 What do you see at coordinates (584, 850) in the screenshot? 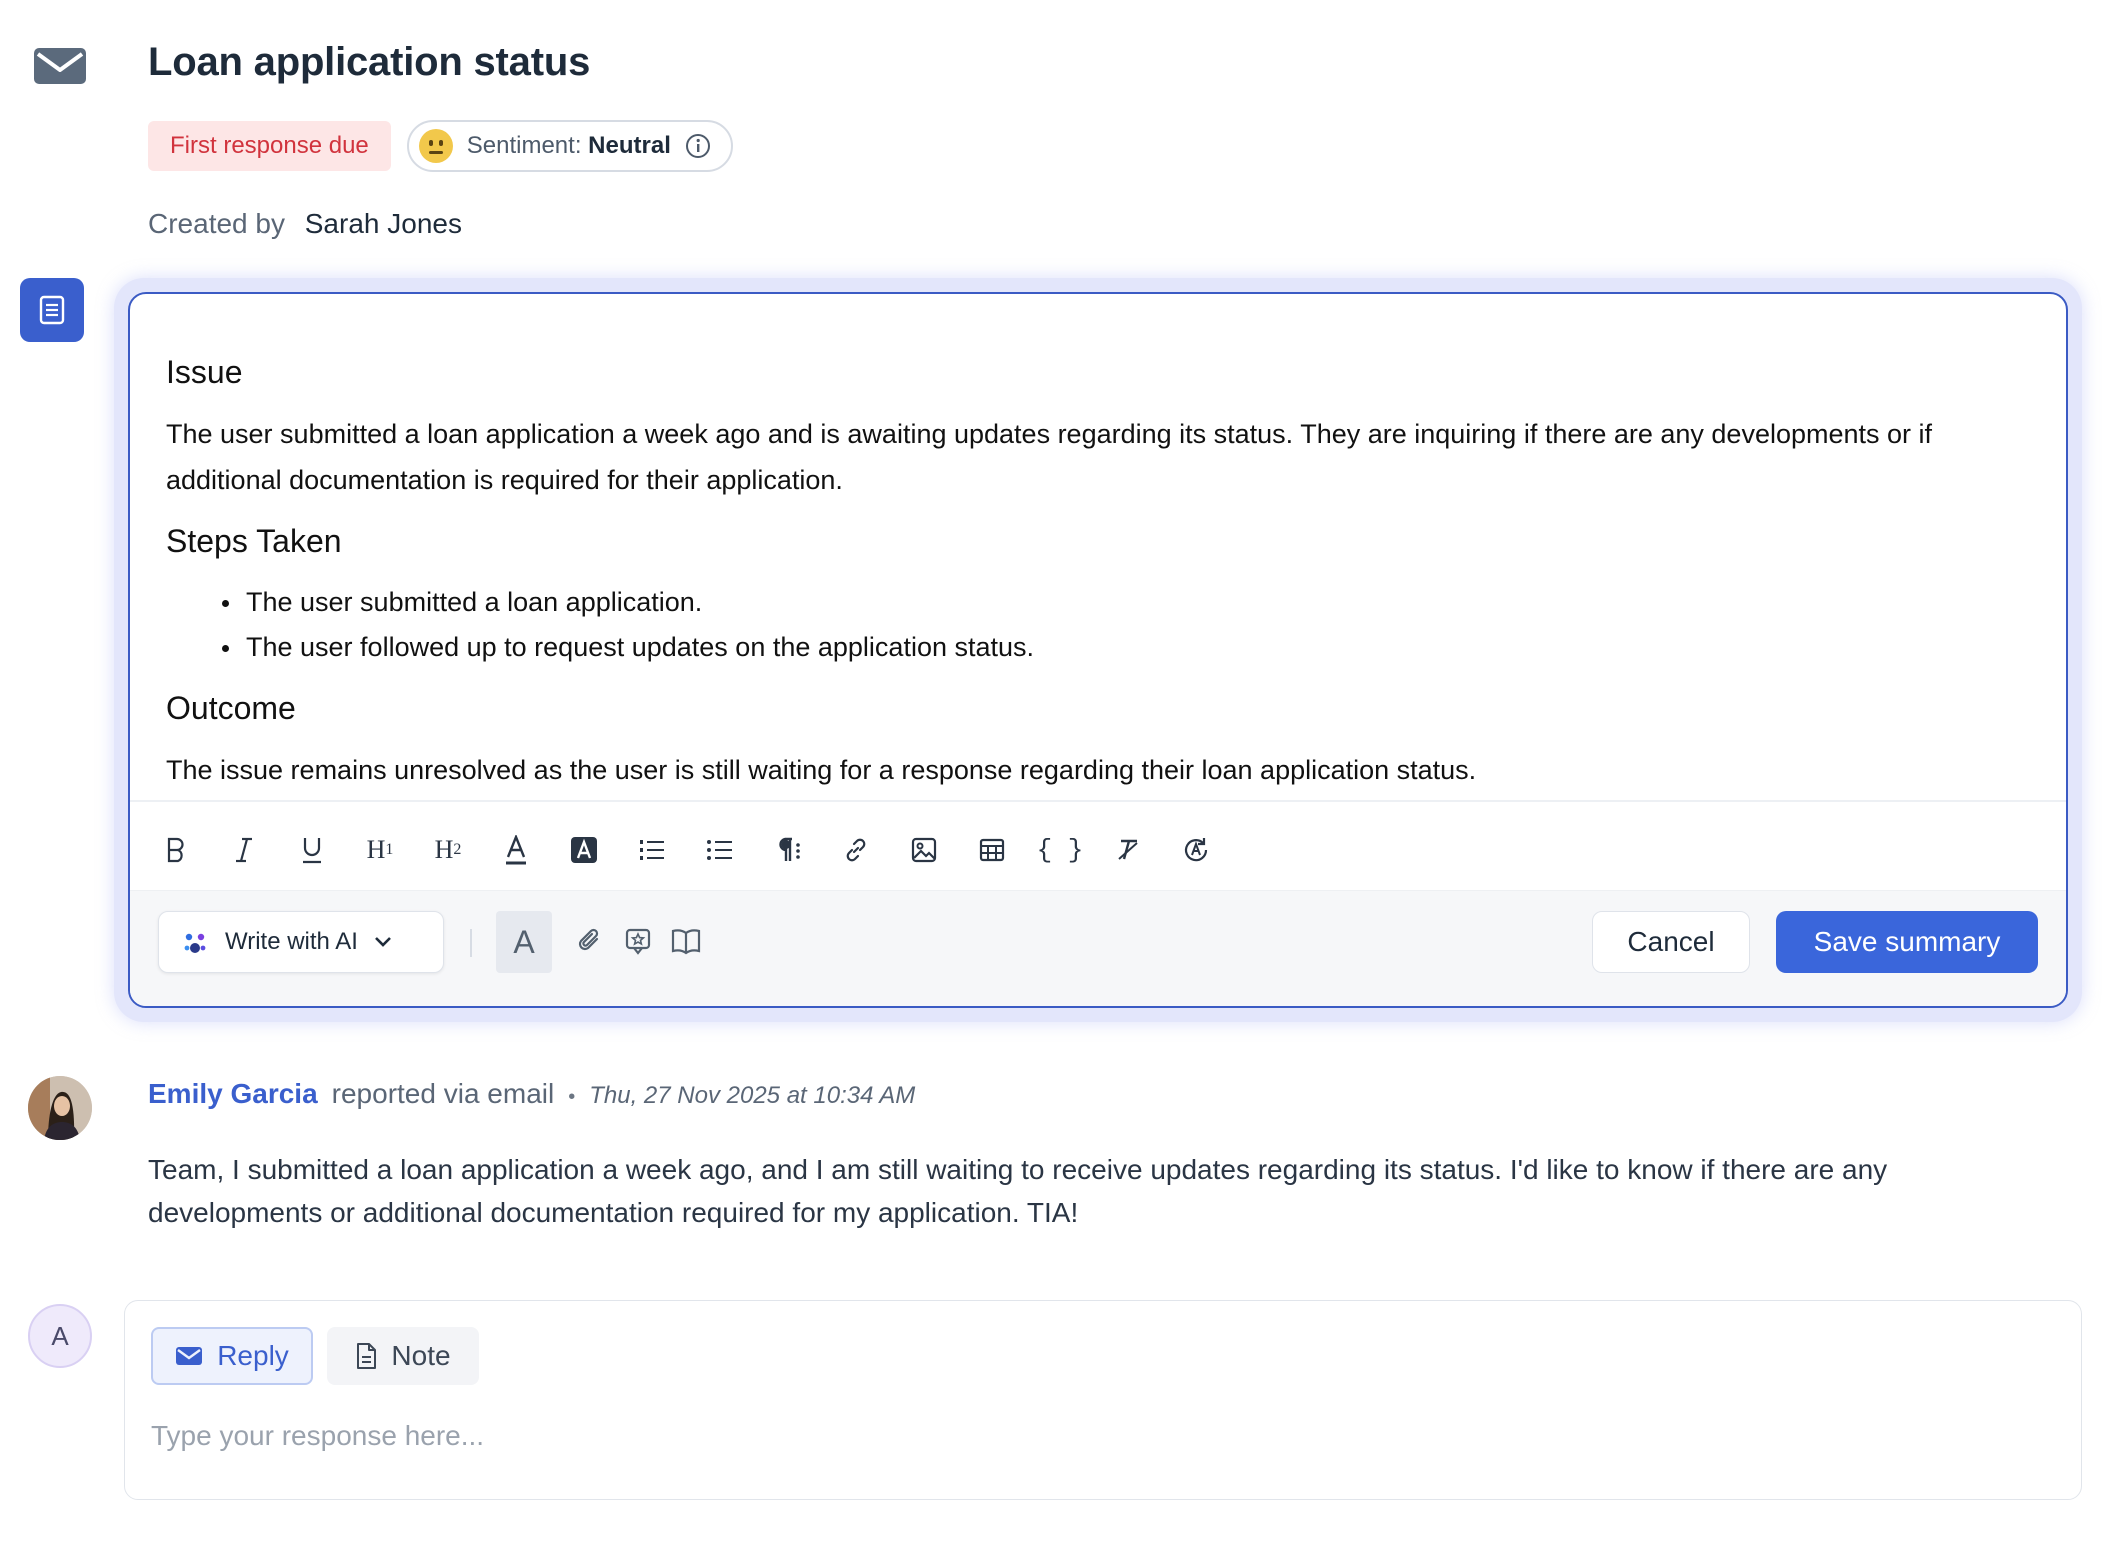
I see `highlight-icon` at bounding box center [584, 850].